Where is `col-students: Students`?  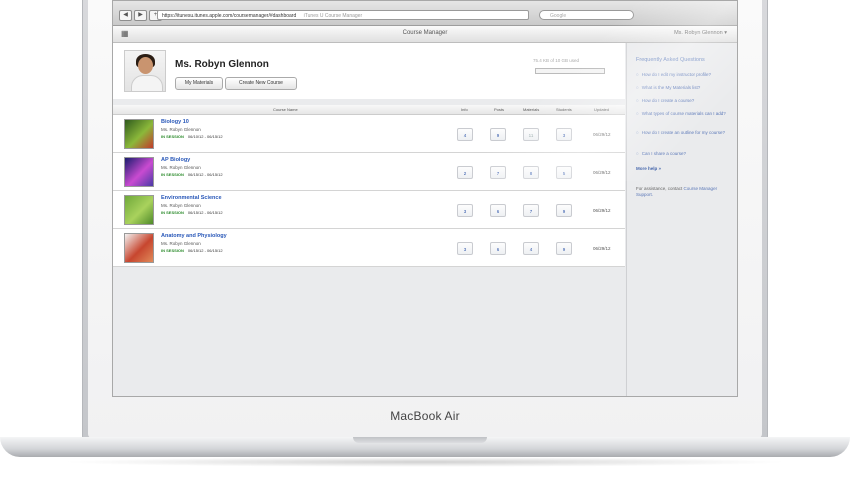 col-students: Students is located at coordinates (564, 109).